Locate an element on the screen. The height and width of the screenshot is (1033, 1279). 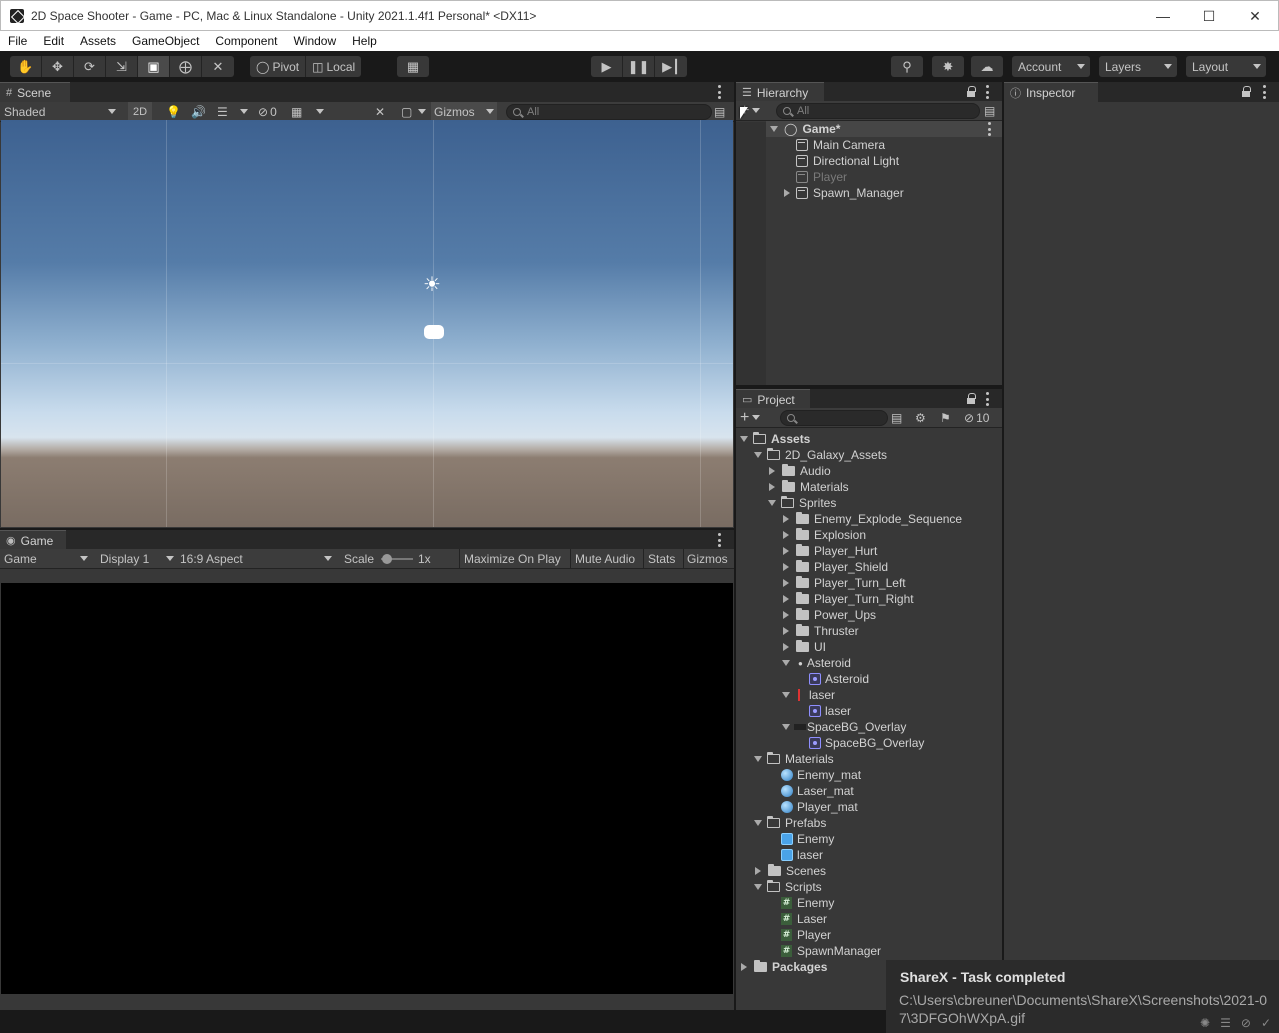
menu-help: Help is located at coordinates (364, 41).